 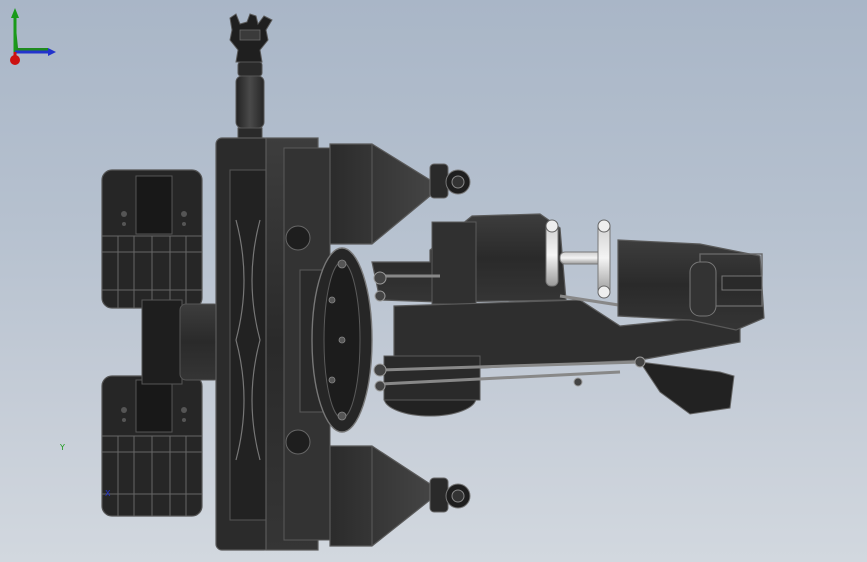 I want to click on triad-x-label: X, so click(x=108, y=493).